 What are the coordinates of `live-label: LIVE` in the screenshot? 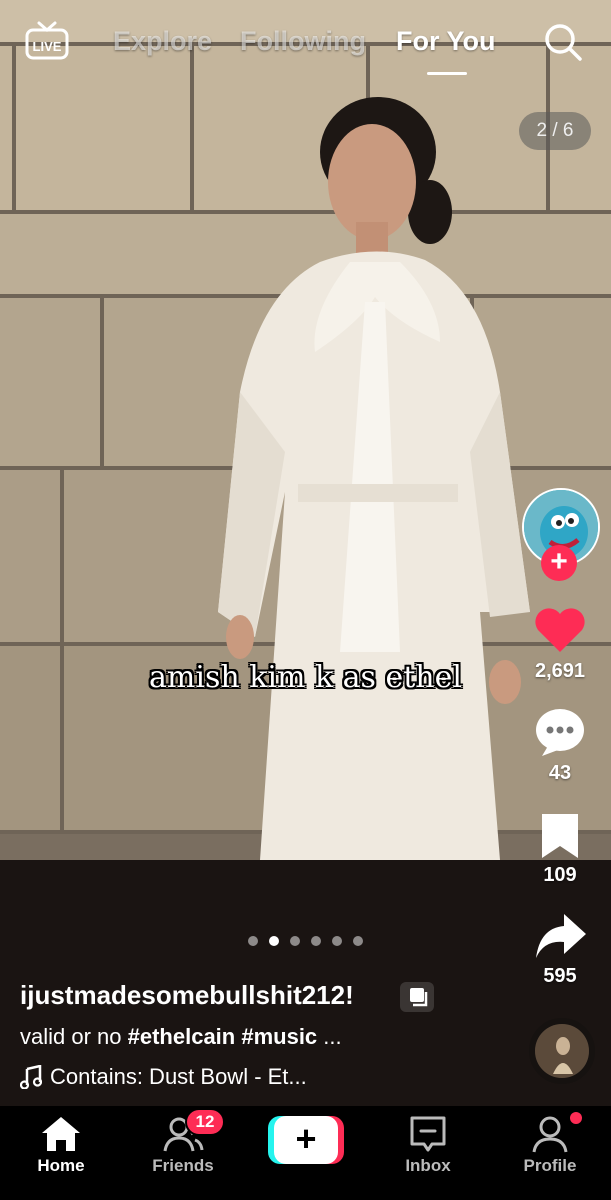 It's located at (47, 46).